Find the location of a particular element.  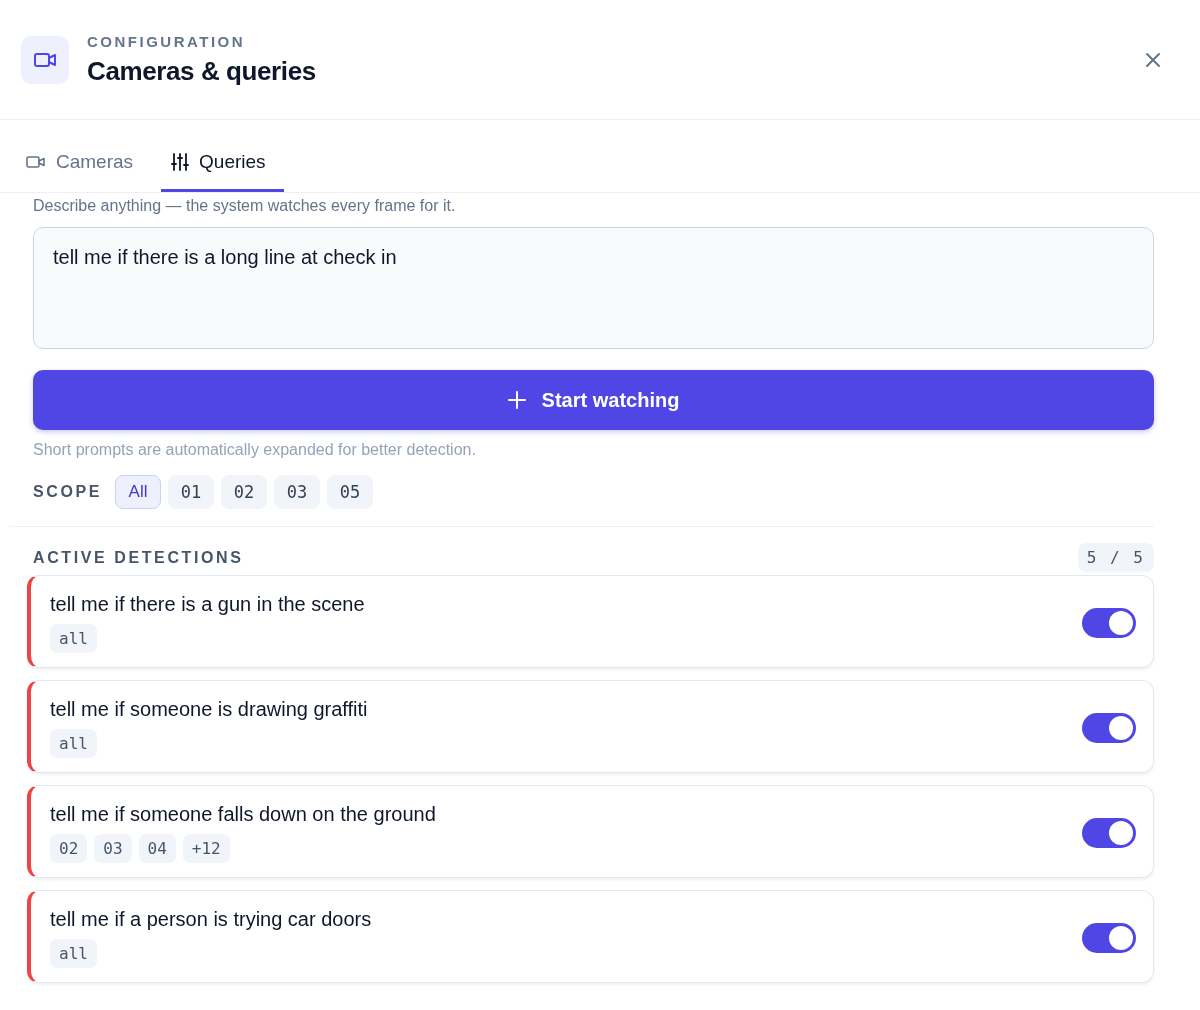

detection-text: tell me if someone falls down on the ground is located at coordinates (243, 814).